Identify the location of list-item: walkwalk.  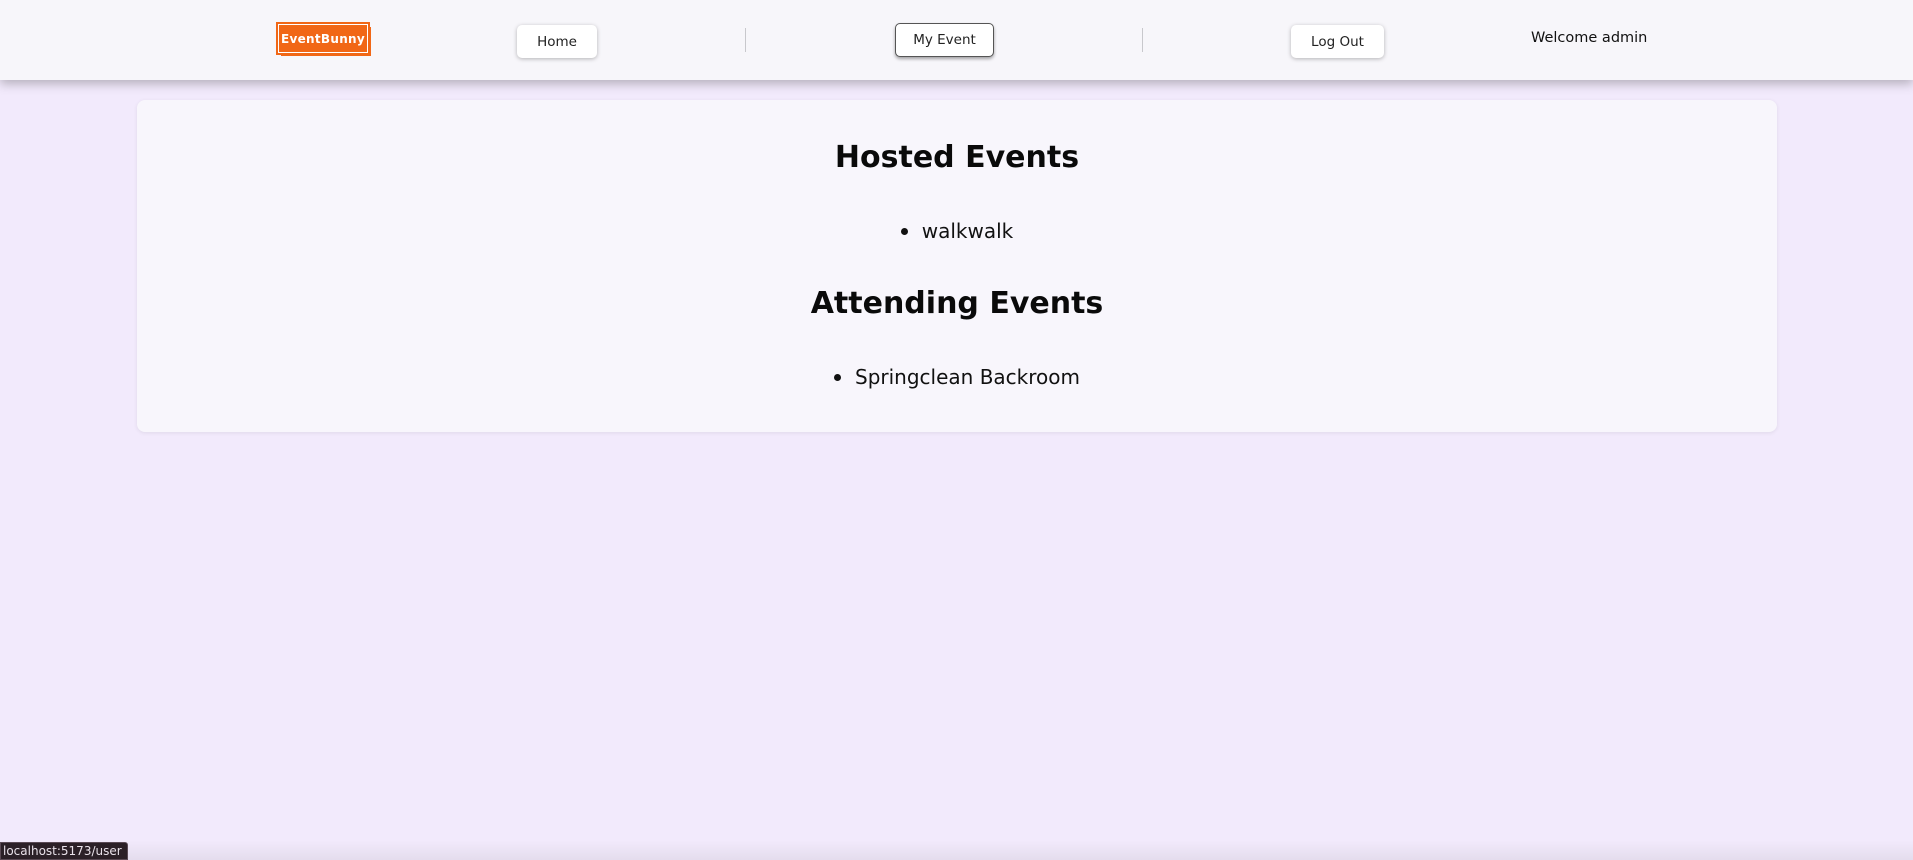
(957, 231).